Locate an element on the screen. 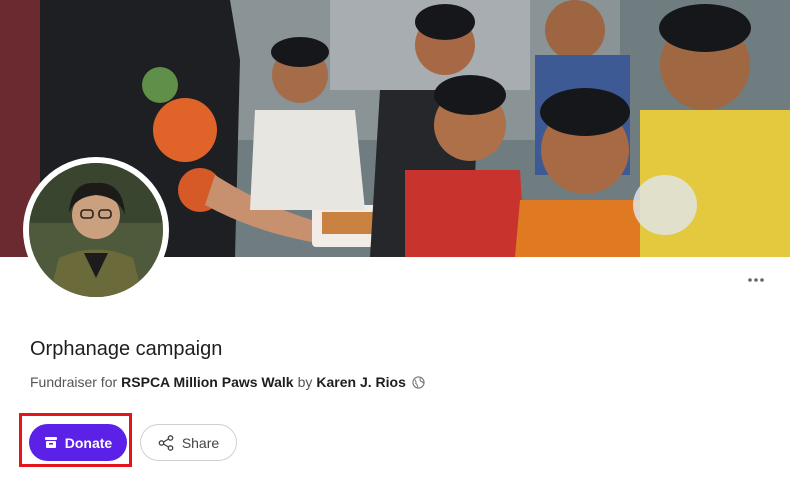 The width and height of the screenshot is (790, 490). fundraiser-prefix: Fundraiser for is located at coordinates (74, 382).